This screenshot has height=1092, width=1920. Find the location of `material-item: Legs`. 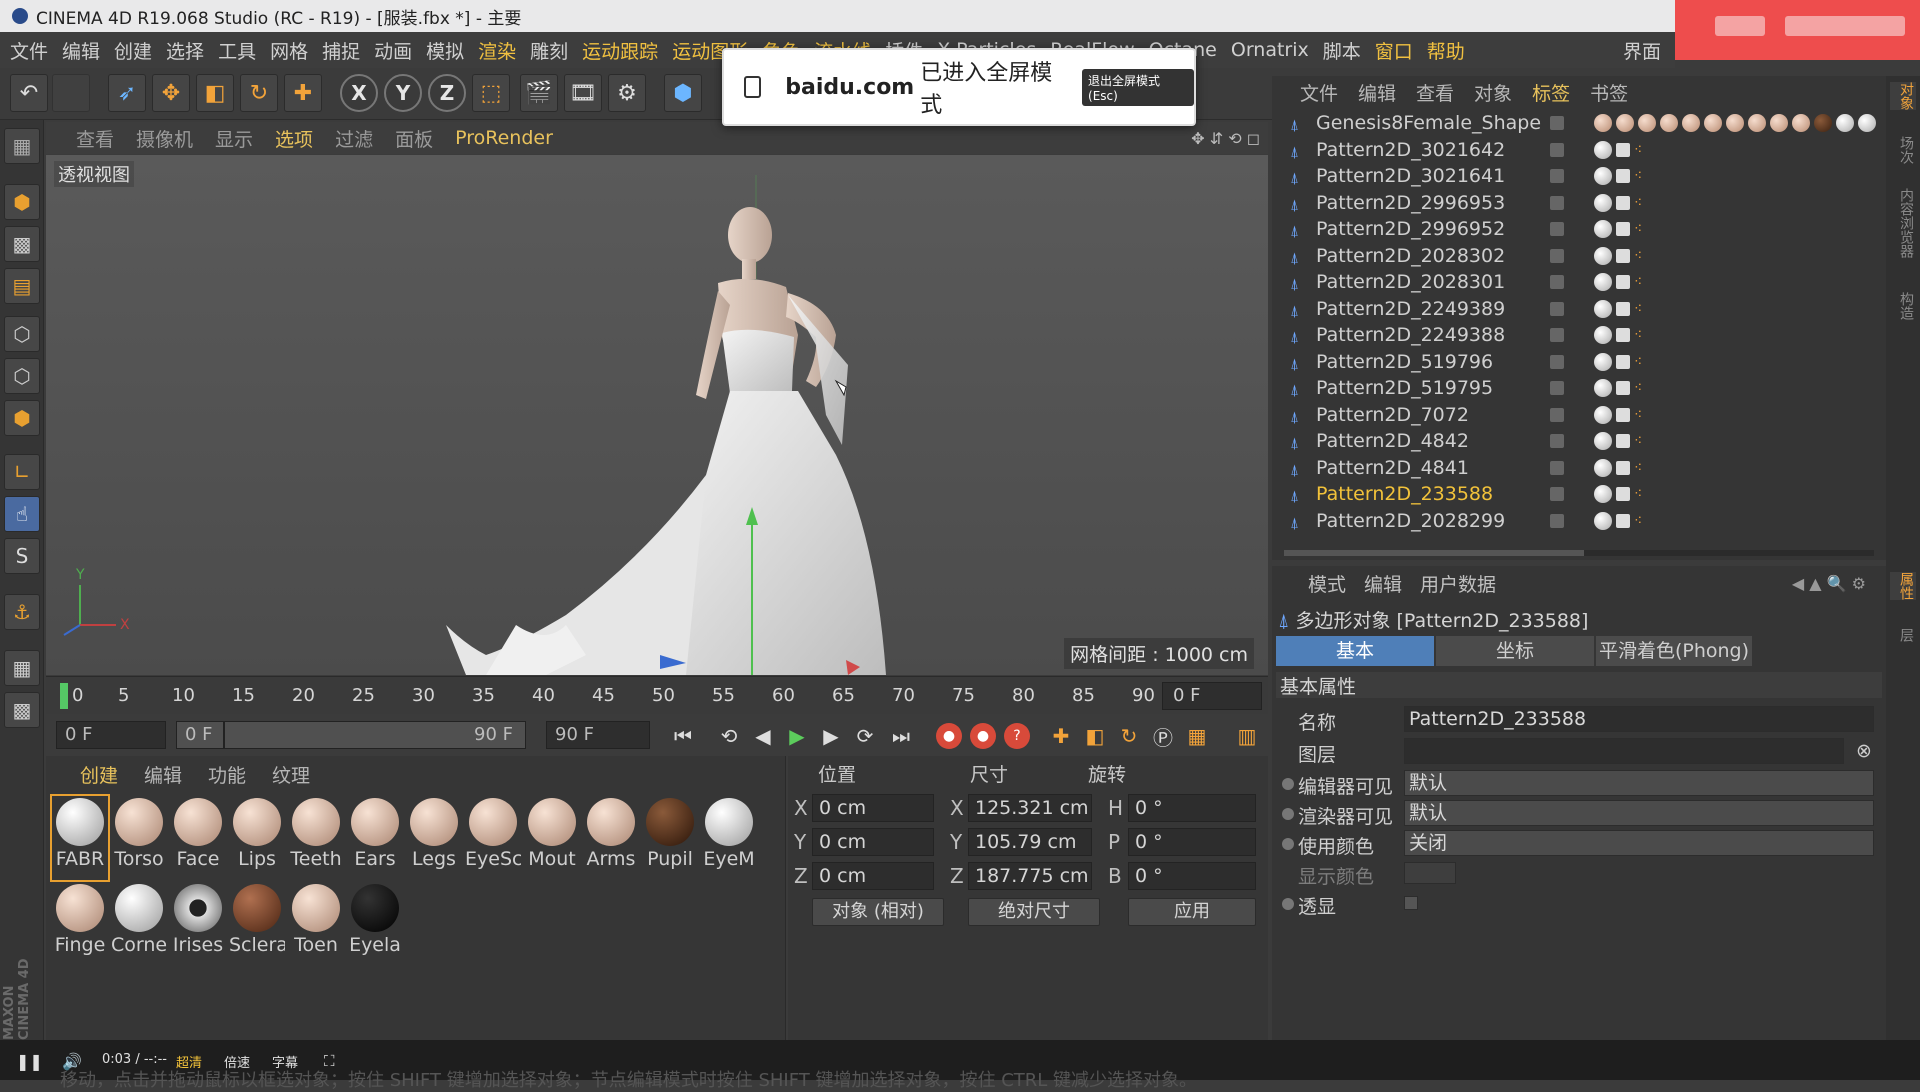

material-item: Legs is located at coordinates (434, 838).